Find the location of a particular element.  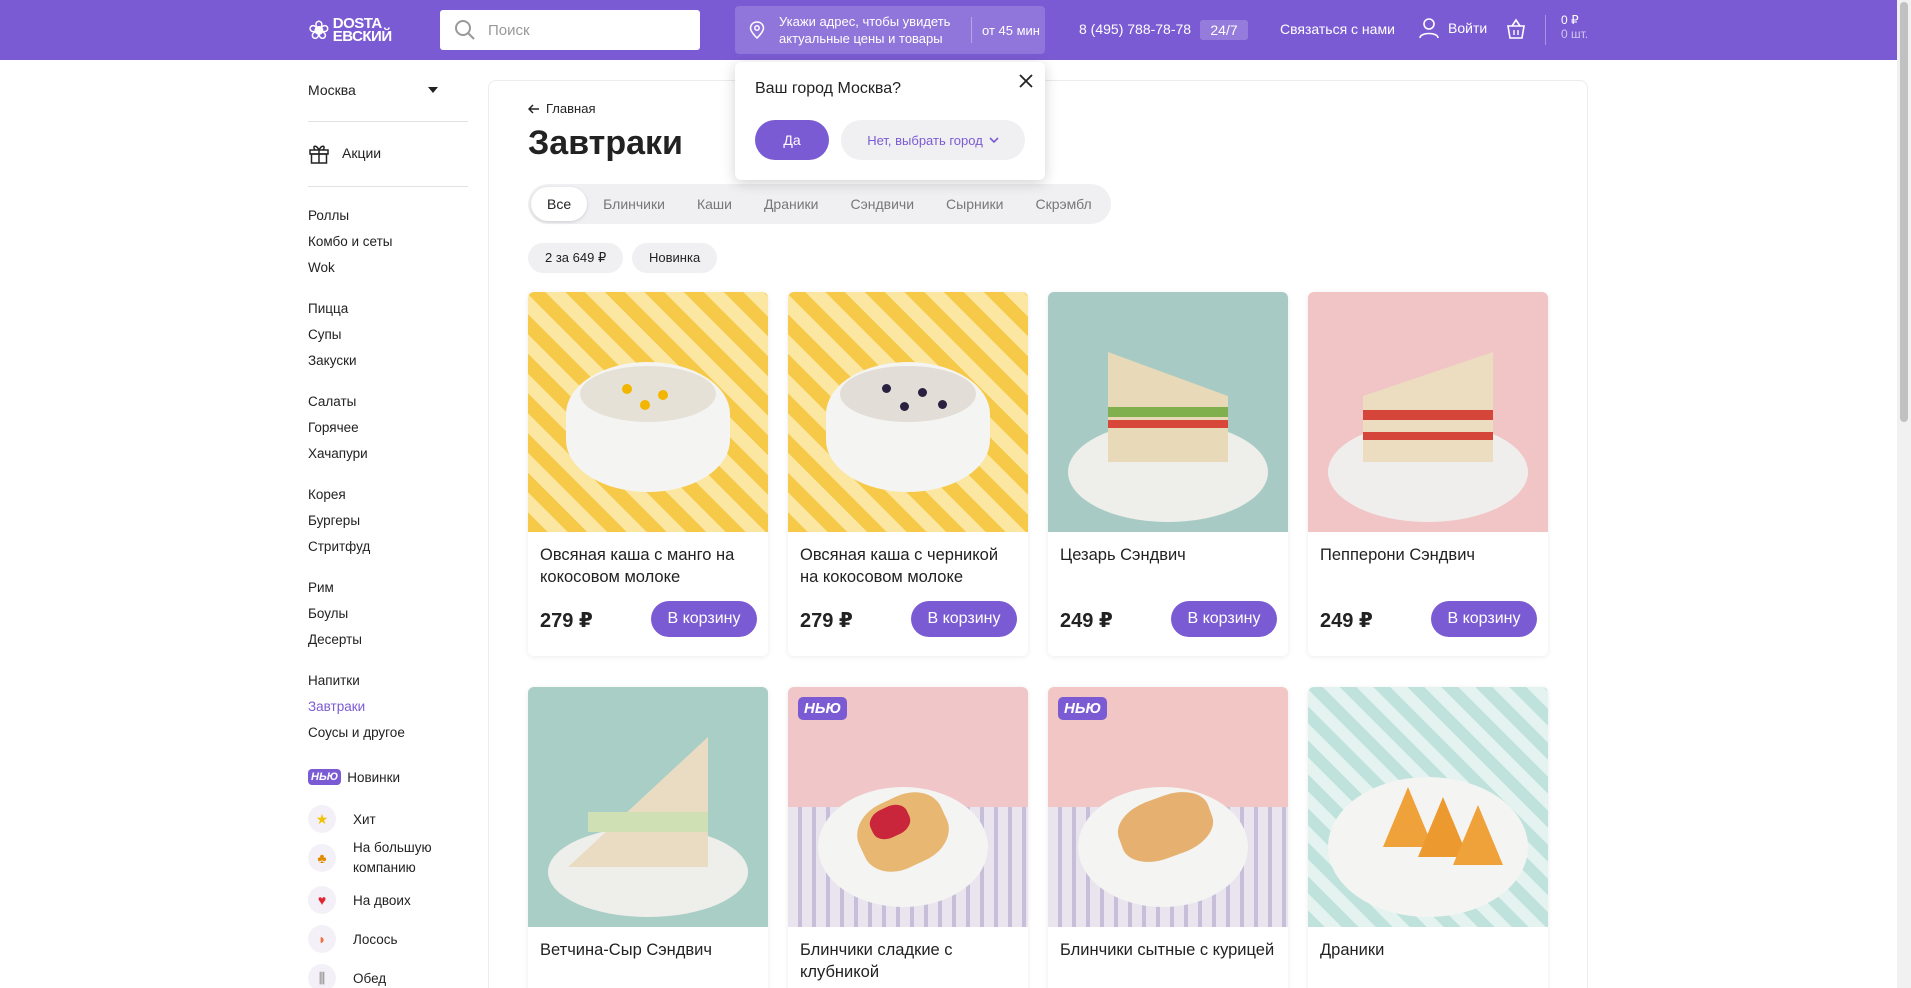

nav-group: Салаты Горячее Хачапури is located at coordinates (338, 428).